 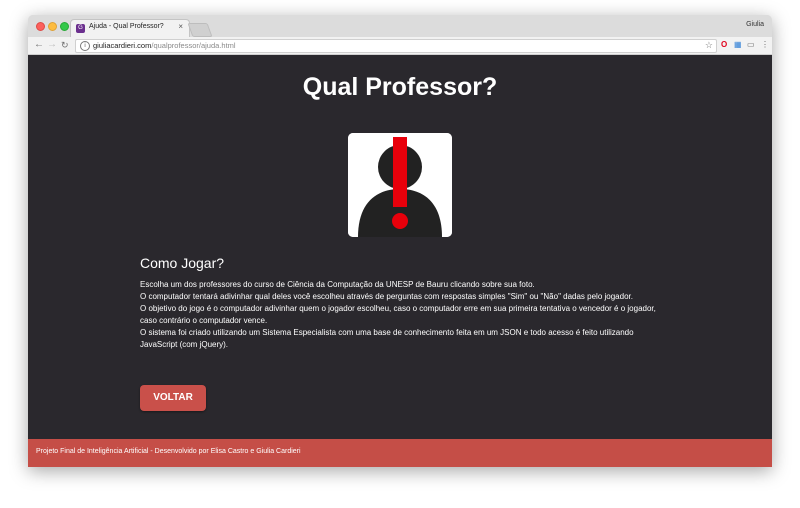 What do you see at coordinates (400, 87) in the screenshot?
I see `page-title: Qual Professor?` at bounding box center [400, 87].